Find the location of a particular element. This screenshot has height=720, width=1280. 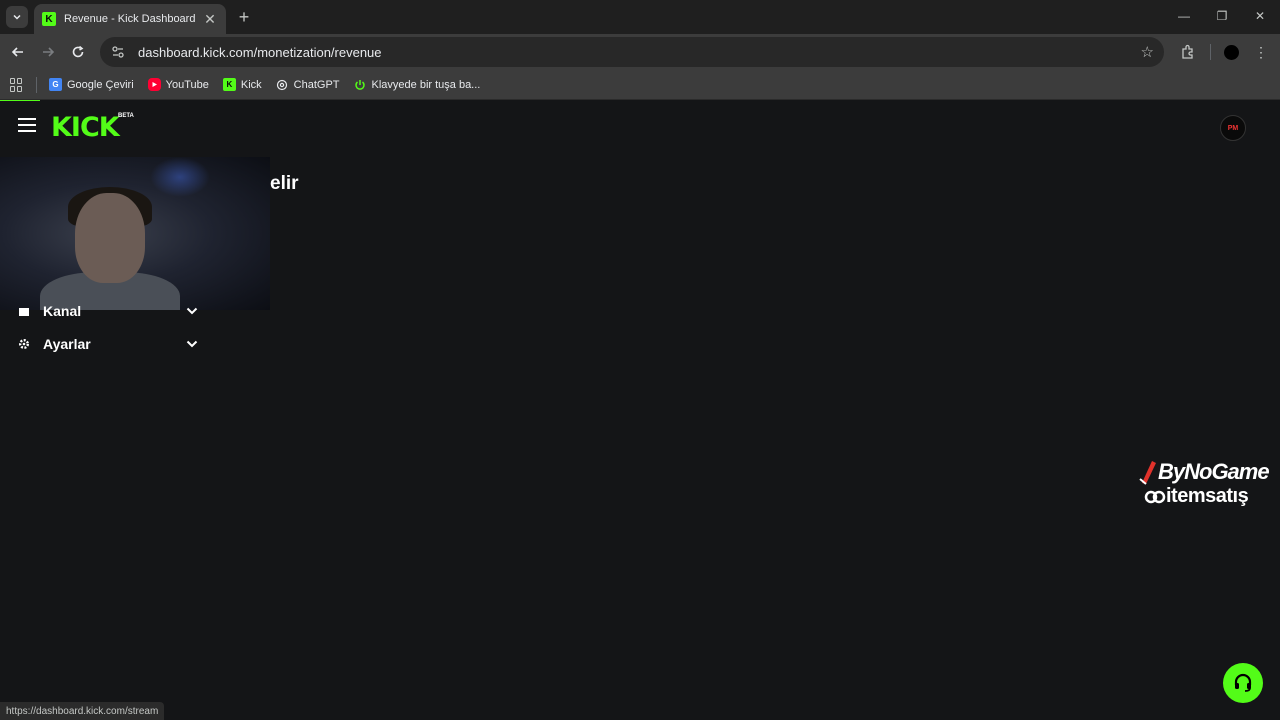

tab-title: Revenue - Kick Dashboard is located at coordinates (130, 19).